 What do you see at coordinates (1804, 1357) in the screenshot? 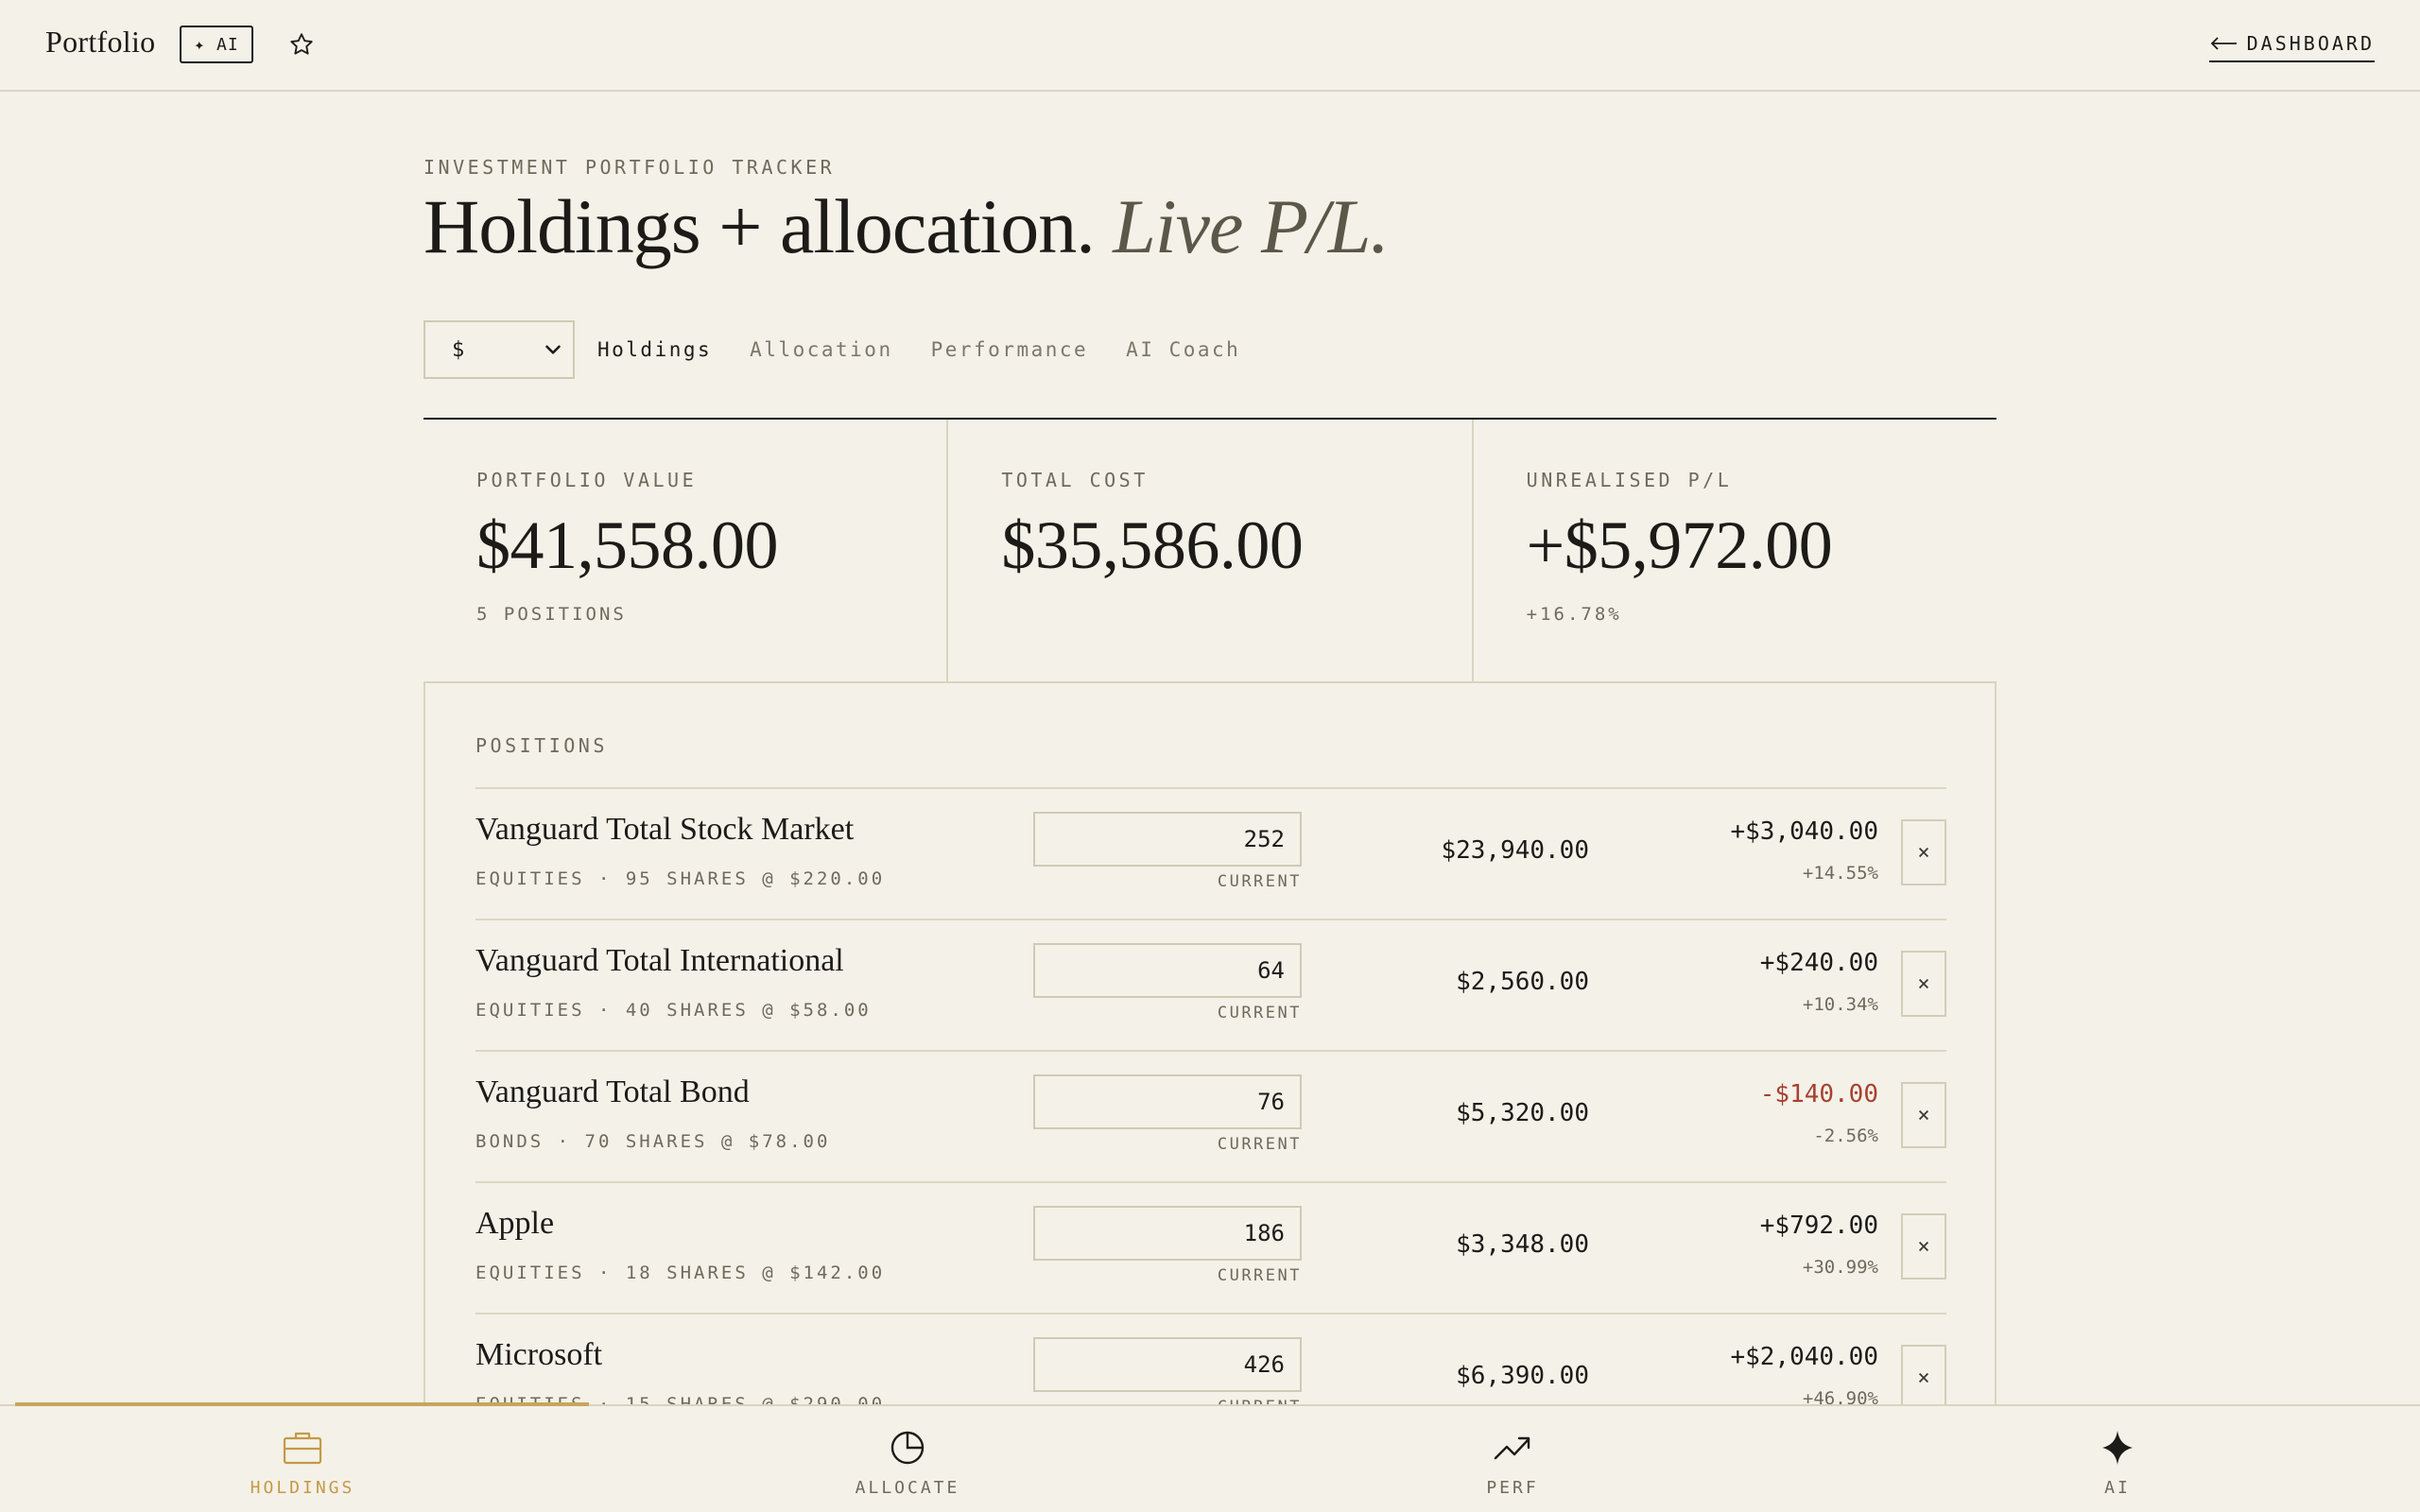
I see `position-pl: +$2,040.00` at bounding box center [1804, 1357].